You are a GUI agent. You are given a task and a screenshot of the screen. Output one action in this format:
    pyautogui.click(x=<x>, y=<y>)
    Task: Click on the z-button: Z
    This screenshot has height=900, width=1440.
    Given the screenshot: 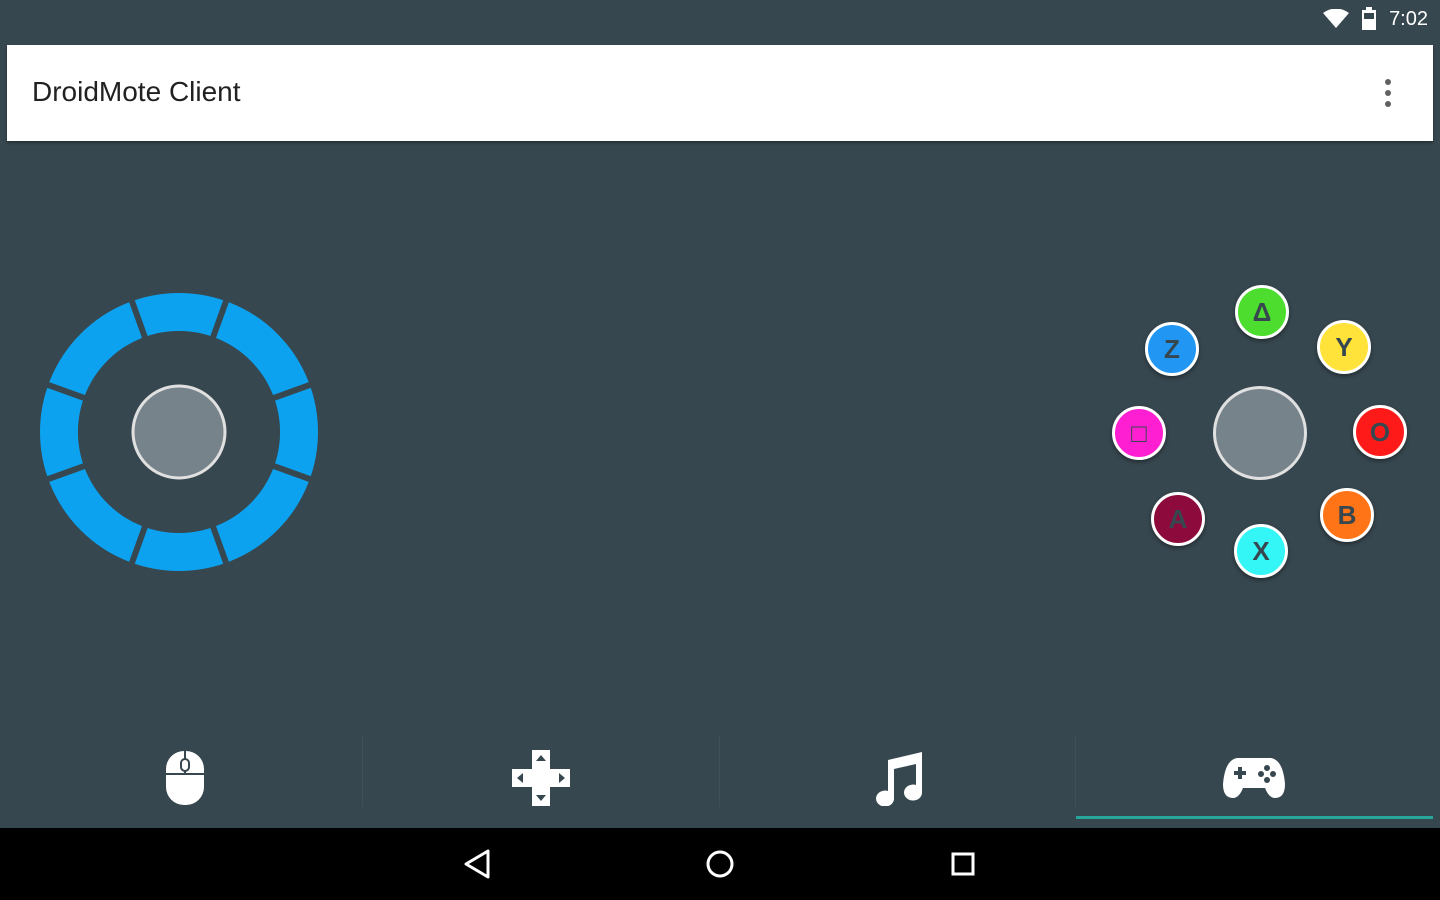 What is the action you would take?
    pyautogui.click(x=1172, y=349)
    